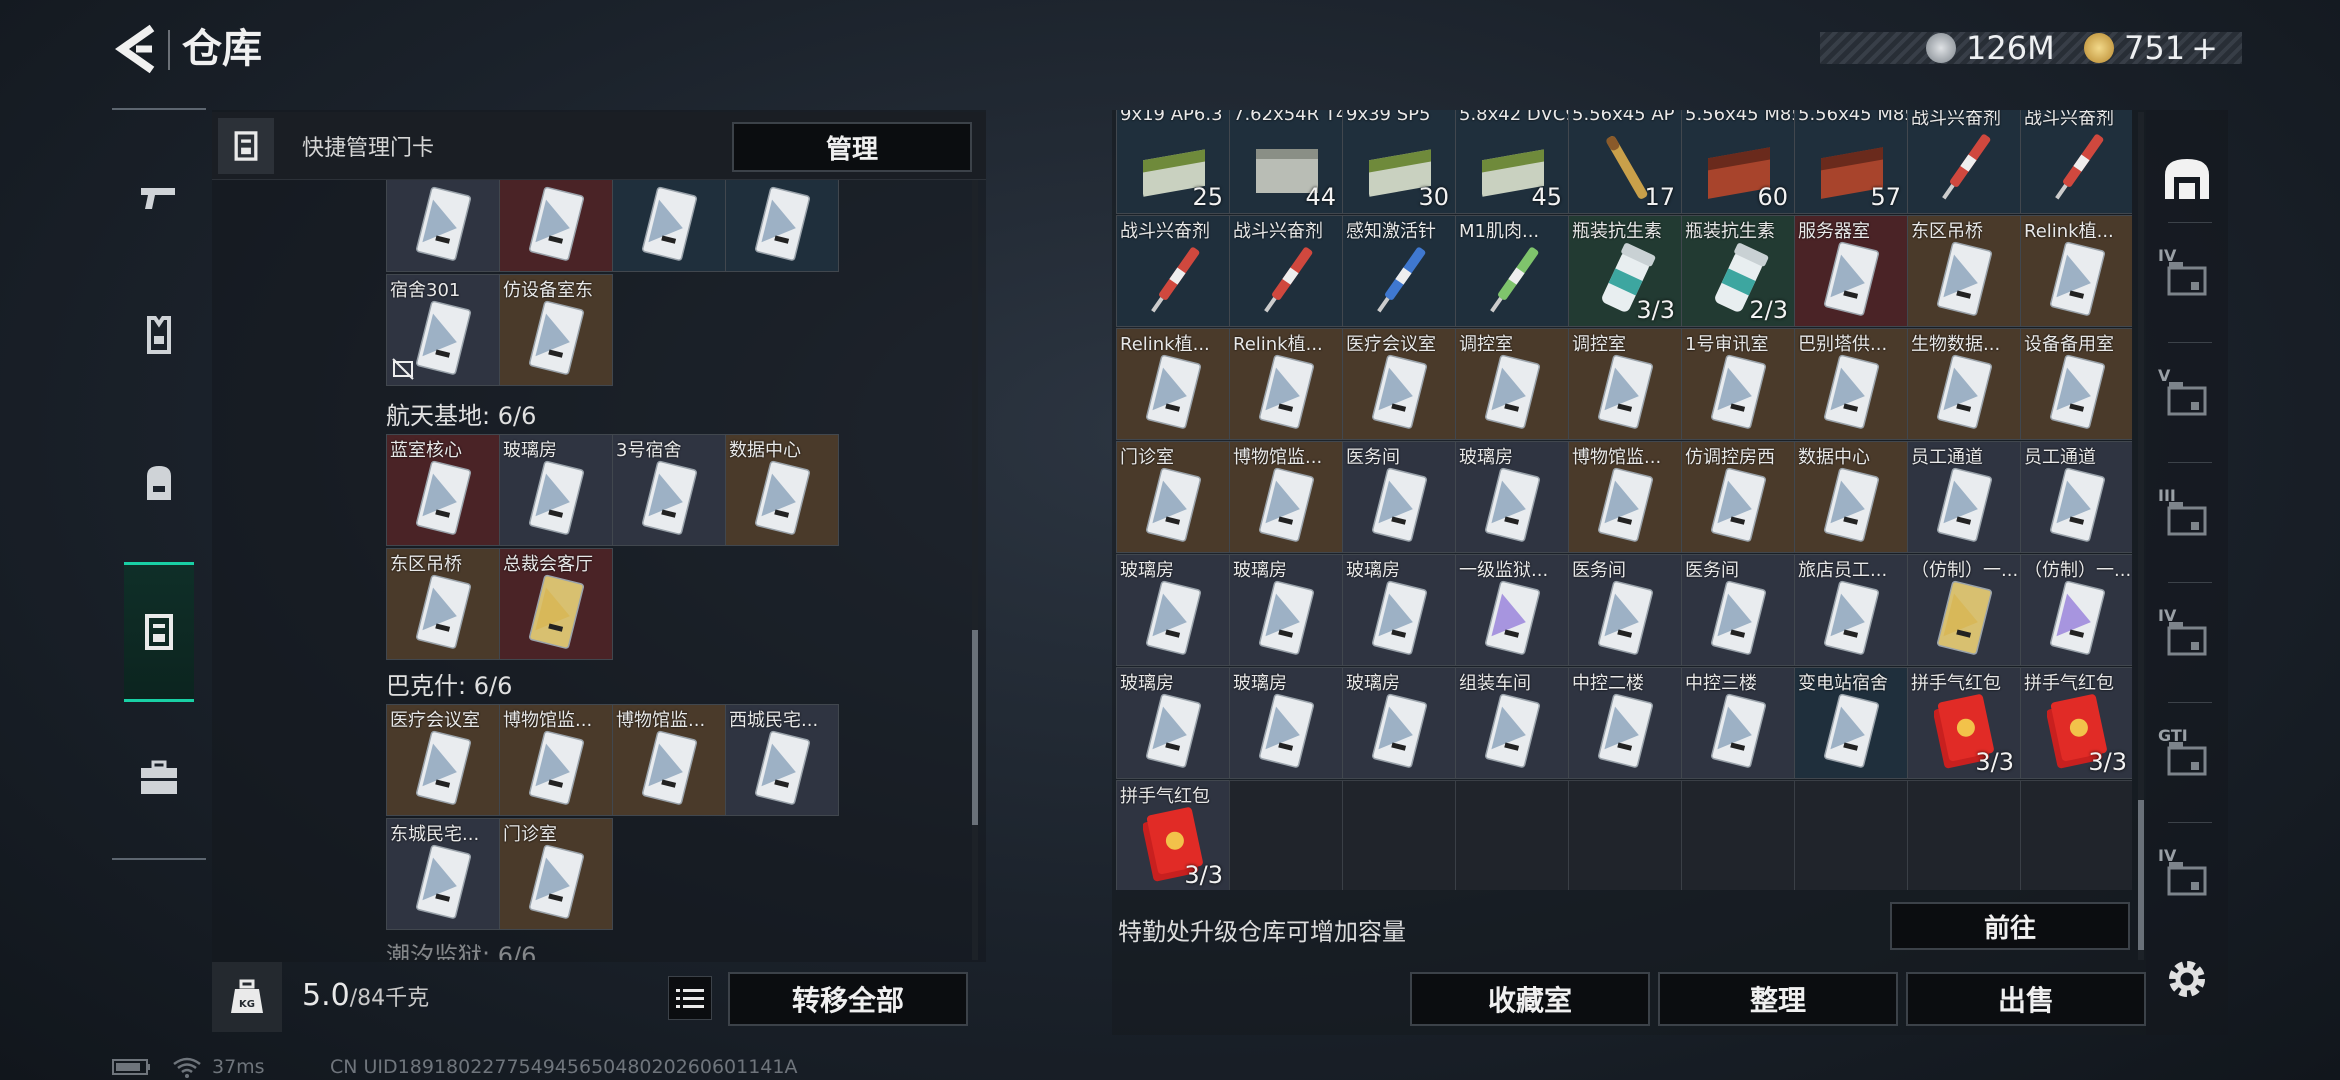 The height and width of the screenshot is (1080, 2340). What do you see at coordinates (1738, 497) in the screenshot?
I see `item-slot: 仿调控房西` at bounding box center [1738, 497].